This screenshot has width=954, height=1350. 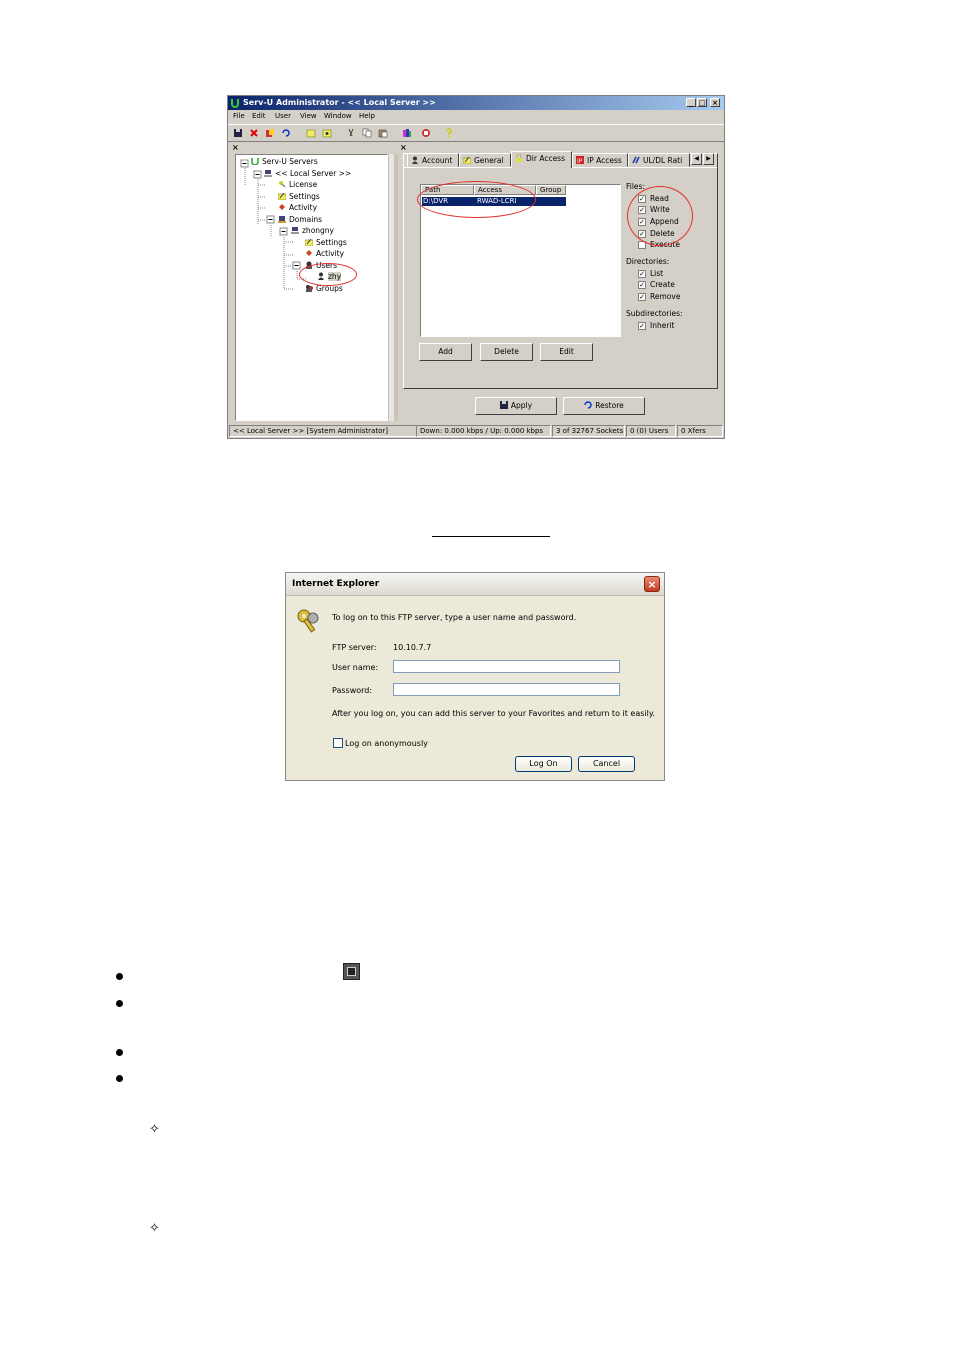 What do you see at coordinates (309, 288) in the screenshot?
I see `groups-icon` at bounding box center [309, 288].